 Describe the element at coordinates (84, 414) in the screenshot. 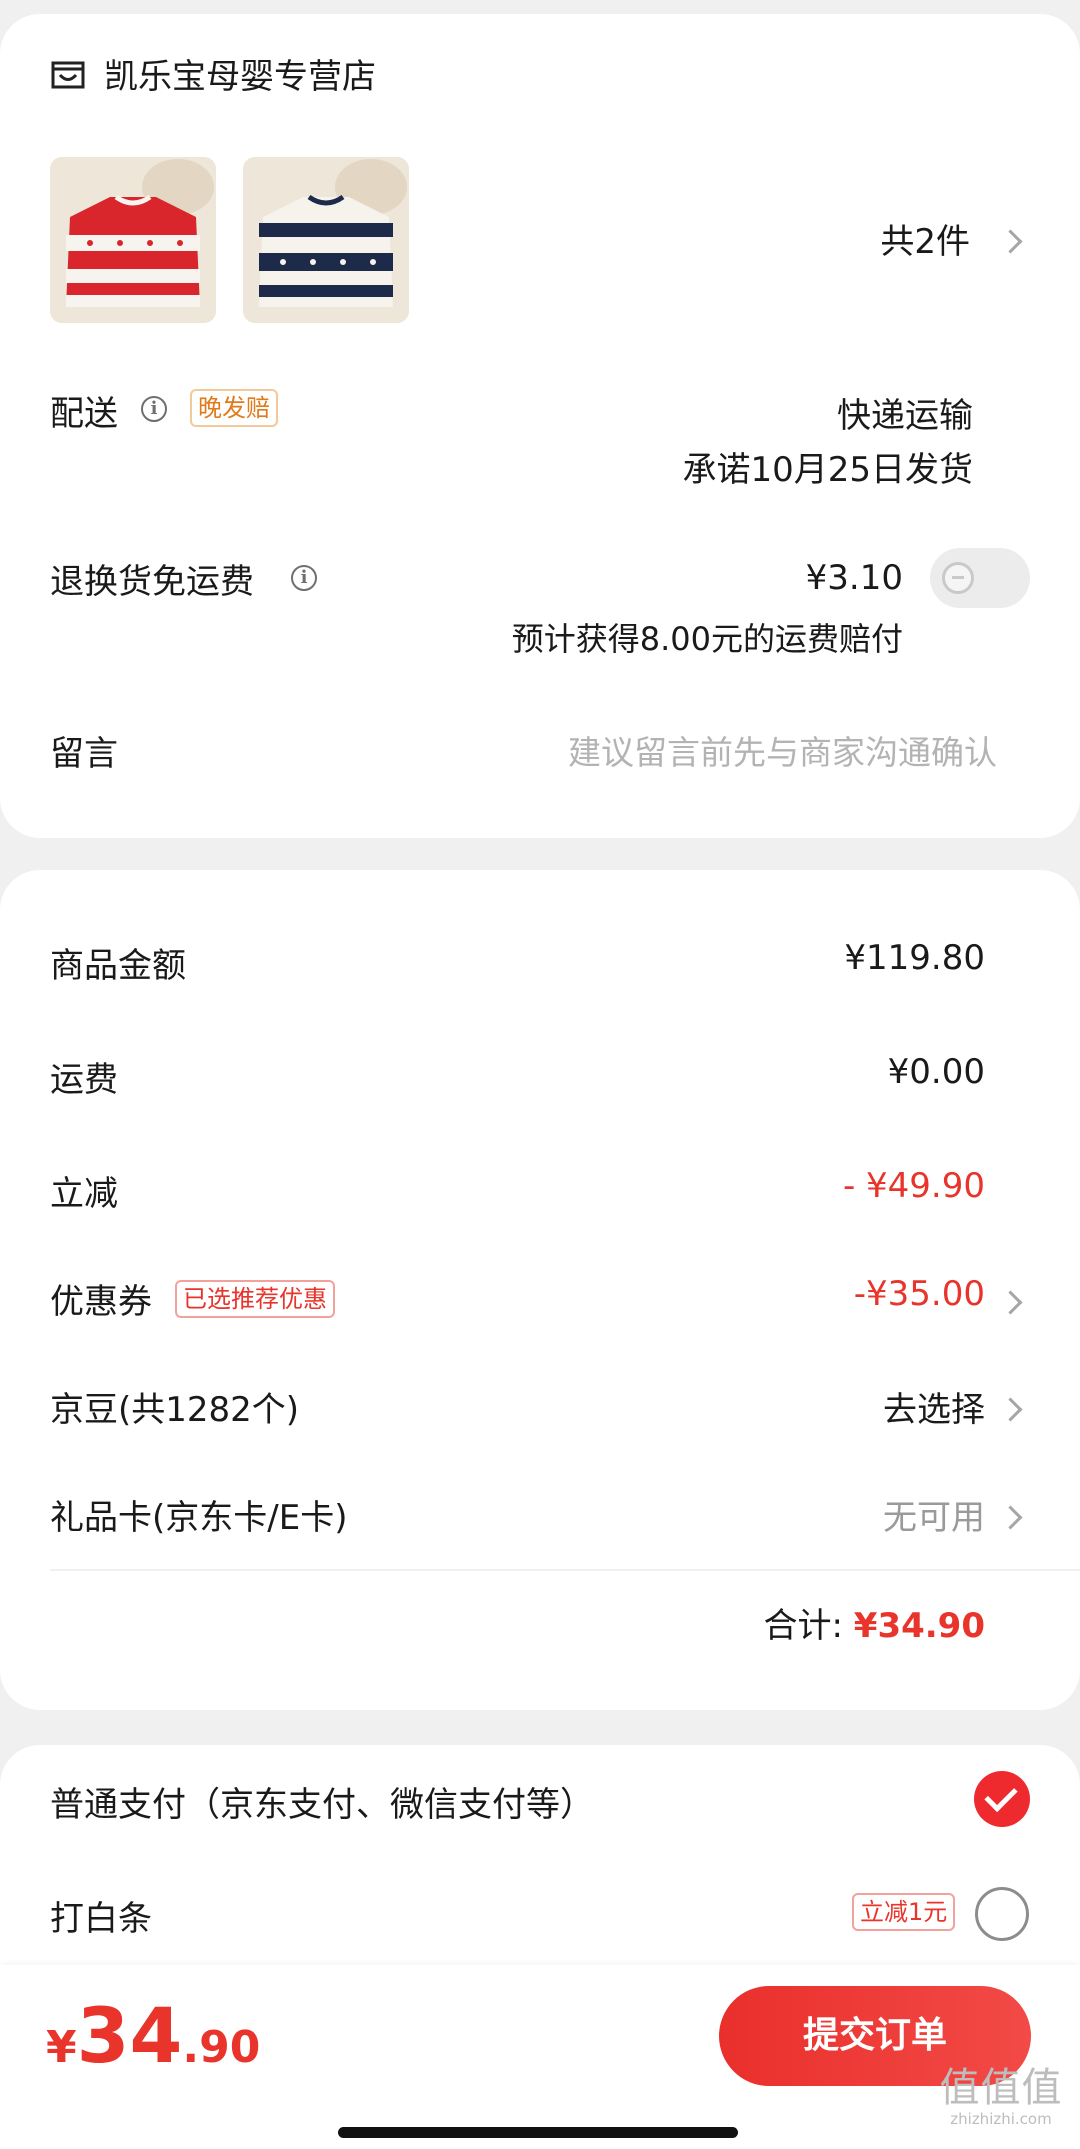

I see `delivery-label: 配送` at that location.